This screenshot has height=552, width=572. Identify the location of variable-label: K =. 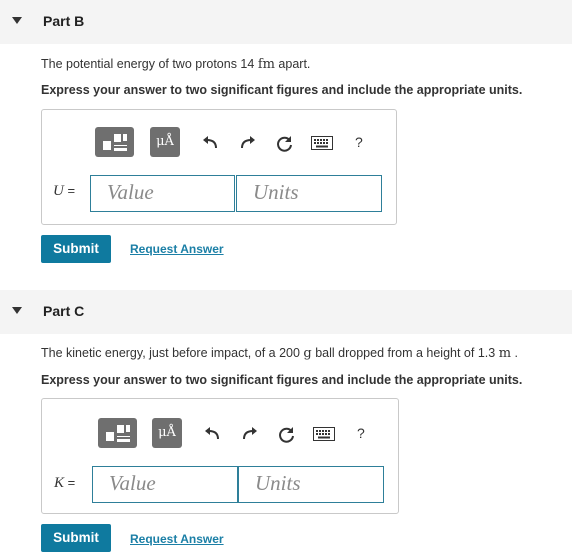
(65, 483).